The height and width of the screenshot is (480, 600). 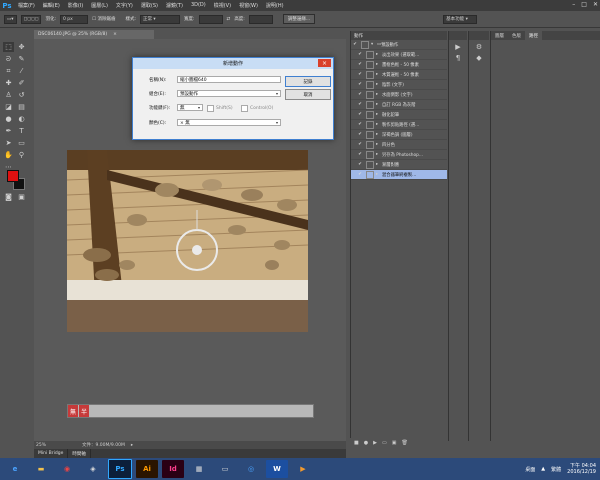 What do you see at coordinates (84, 411) in the screenshot?
I see `action-tag-half: 半` at bounding box center [84, 411].